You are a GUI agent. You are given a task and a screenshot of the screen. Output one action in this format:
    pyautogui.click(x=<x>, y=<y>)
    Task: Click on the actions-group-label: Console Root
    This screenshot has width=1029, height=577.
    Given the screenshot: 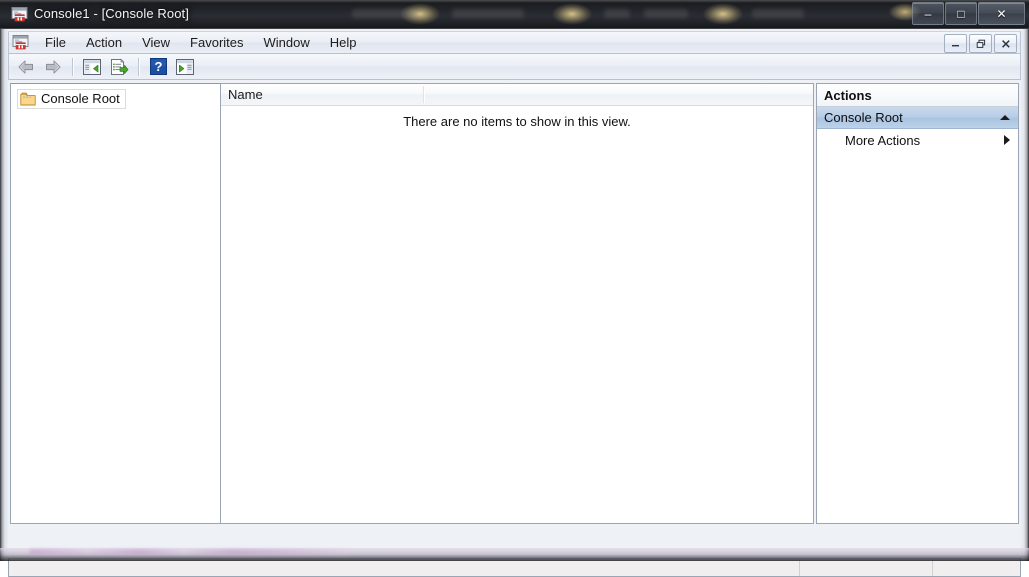 What is the action you would take?
    pyautogui.click(x=863, y=117)
    